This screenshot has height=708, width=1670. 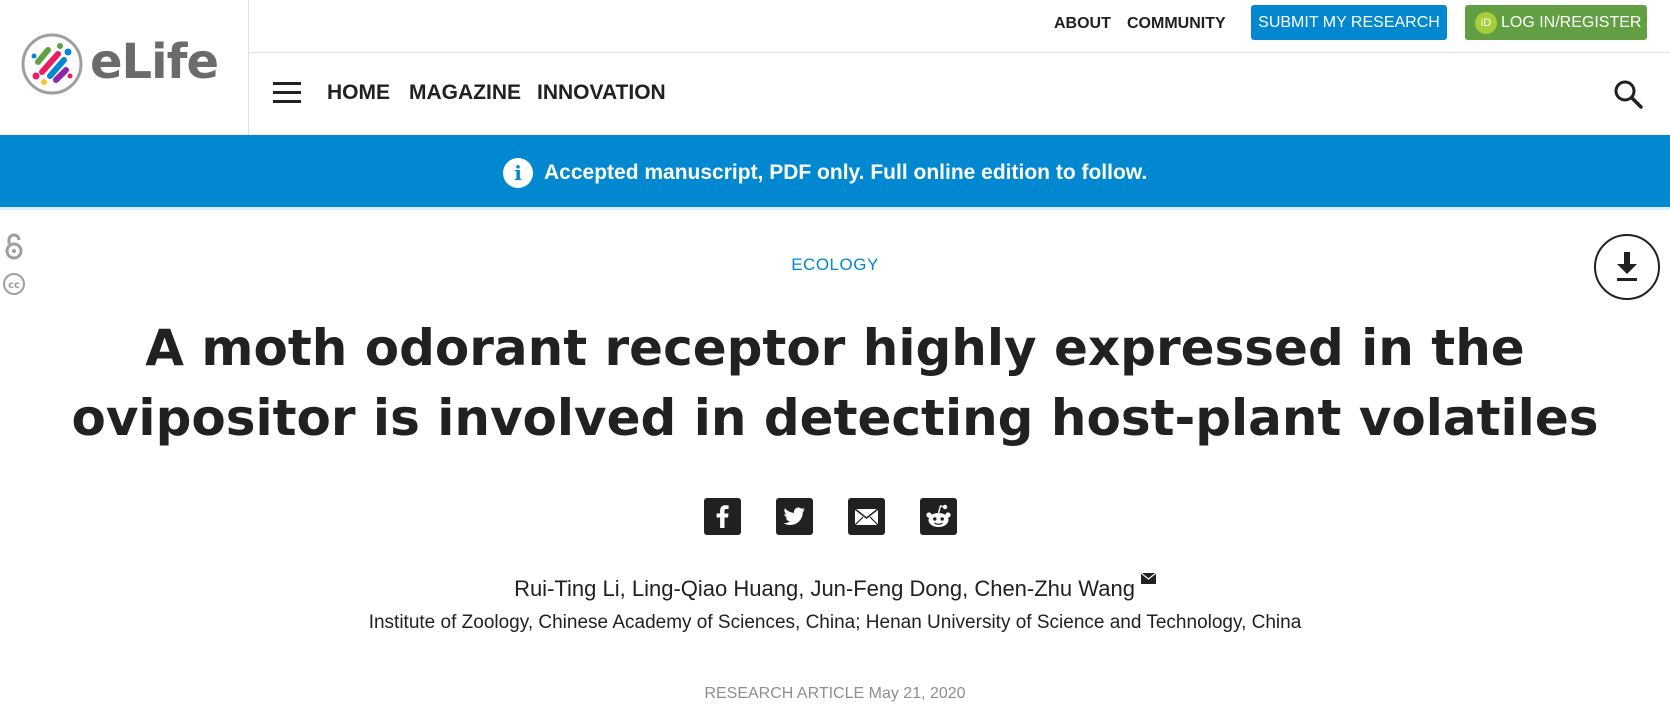 What do you see at coordinates (518, 173) in the screenshot?
I see `info-icon: i` at bounding box center [518, 173].